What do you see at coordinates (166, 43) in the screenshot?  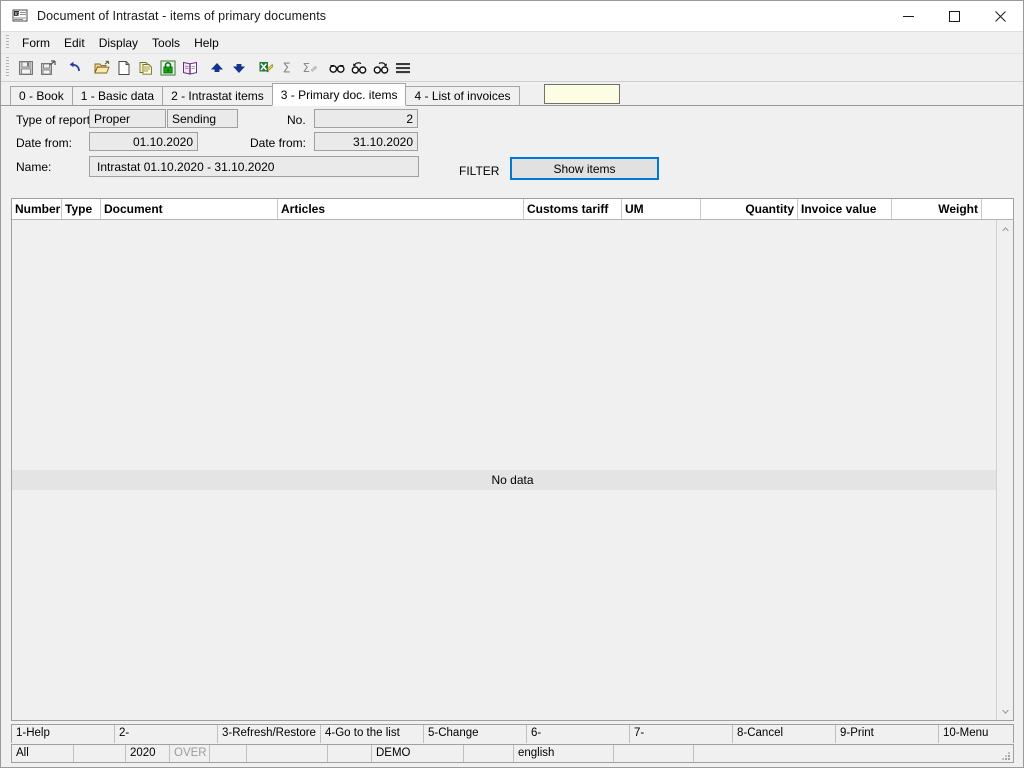 I see `menu-item-tools: Tools` at bounding box center [166, 43].